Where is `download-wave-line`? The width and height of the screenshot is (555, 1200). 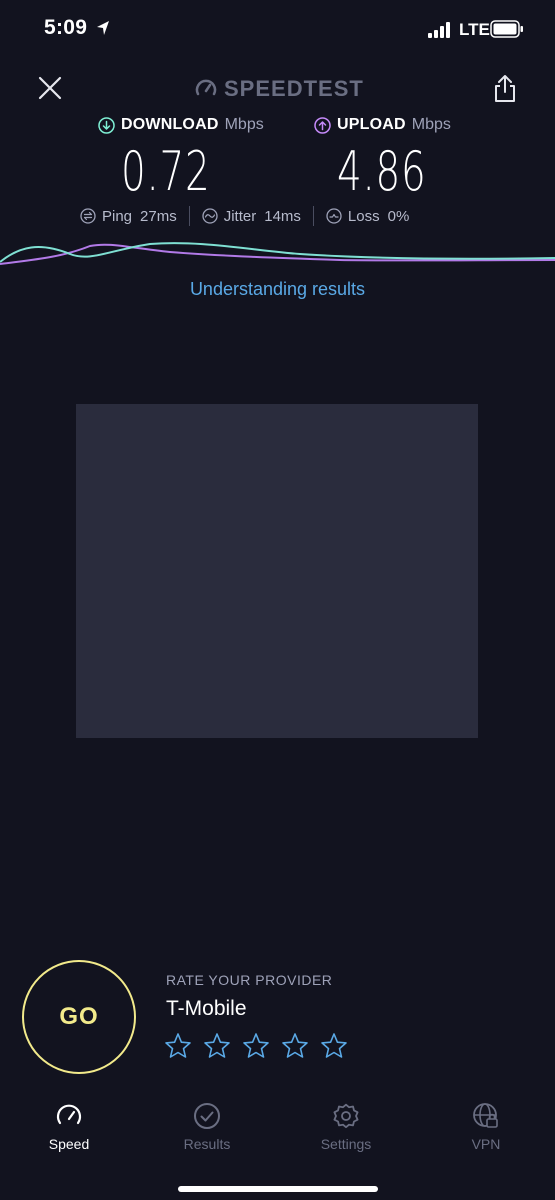
download-wave-line is located at coordinates (277, 252).